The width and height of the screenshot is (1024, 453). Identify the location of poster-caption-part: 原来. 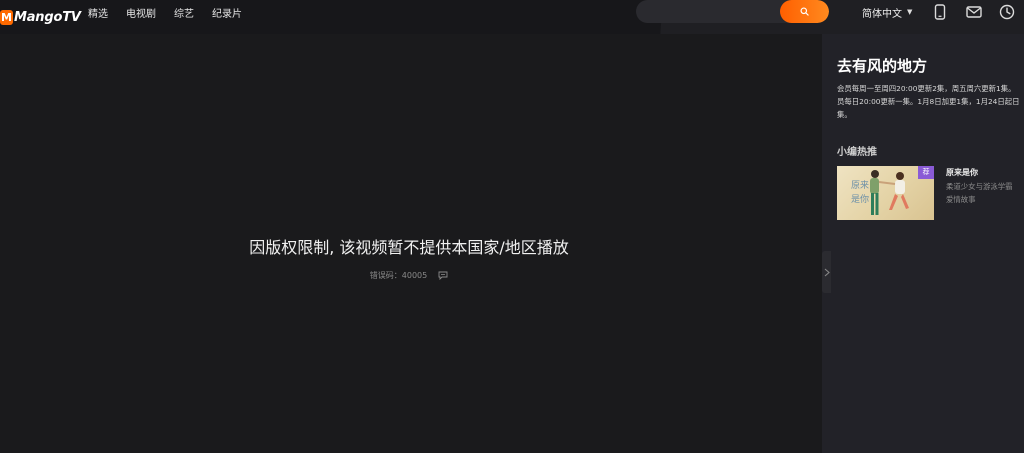
(860, 185).